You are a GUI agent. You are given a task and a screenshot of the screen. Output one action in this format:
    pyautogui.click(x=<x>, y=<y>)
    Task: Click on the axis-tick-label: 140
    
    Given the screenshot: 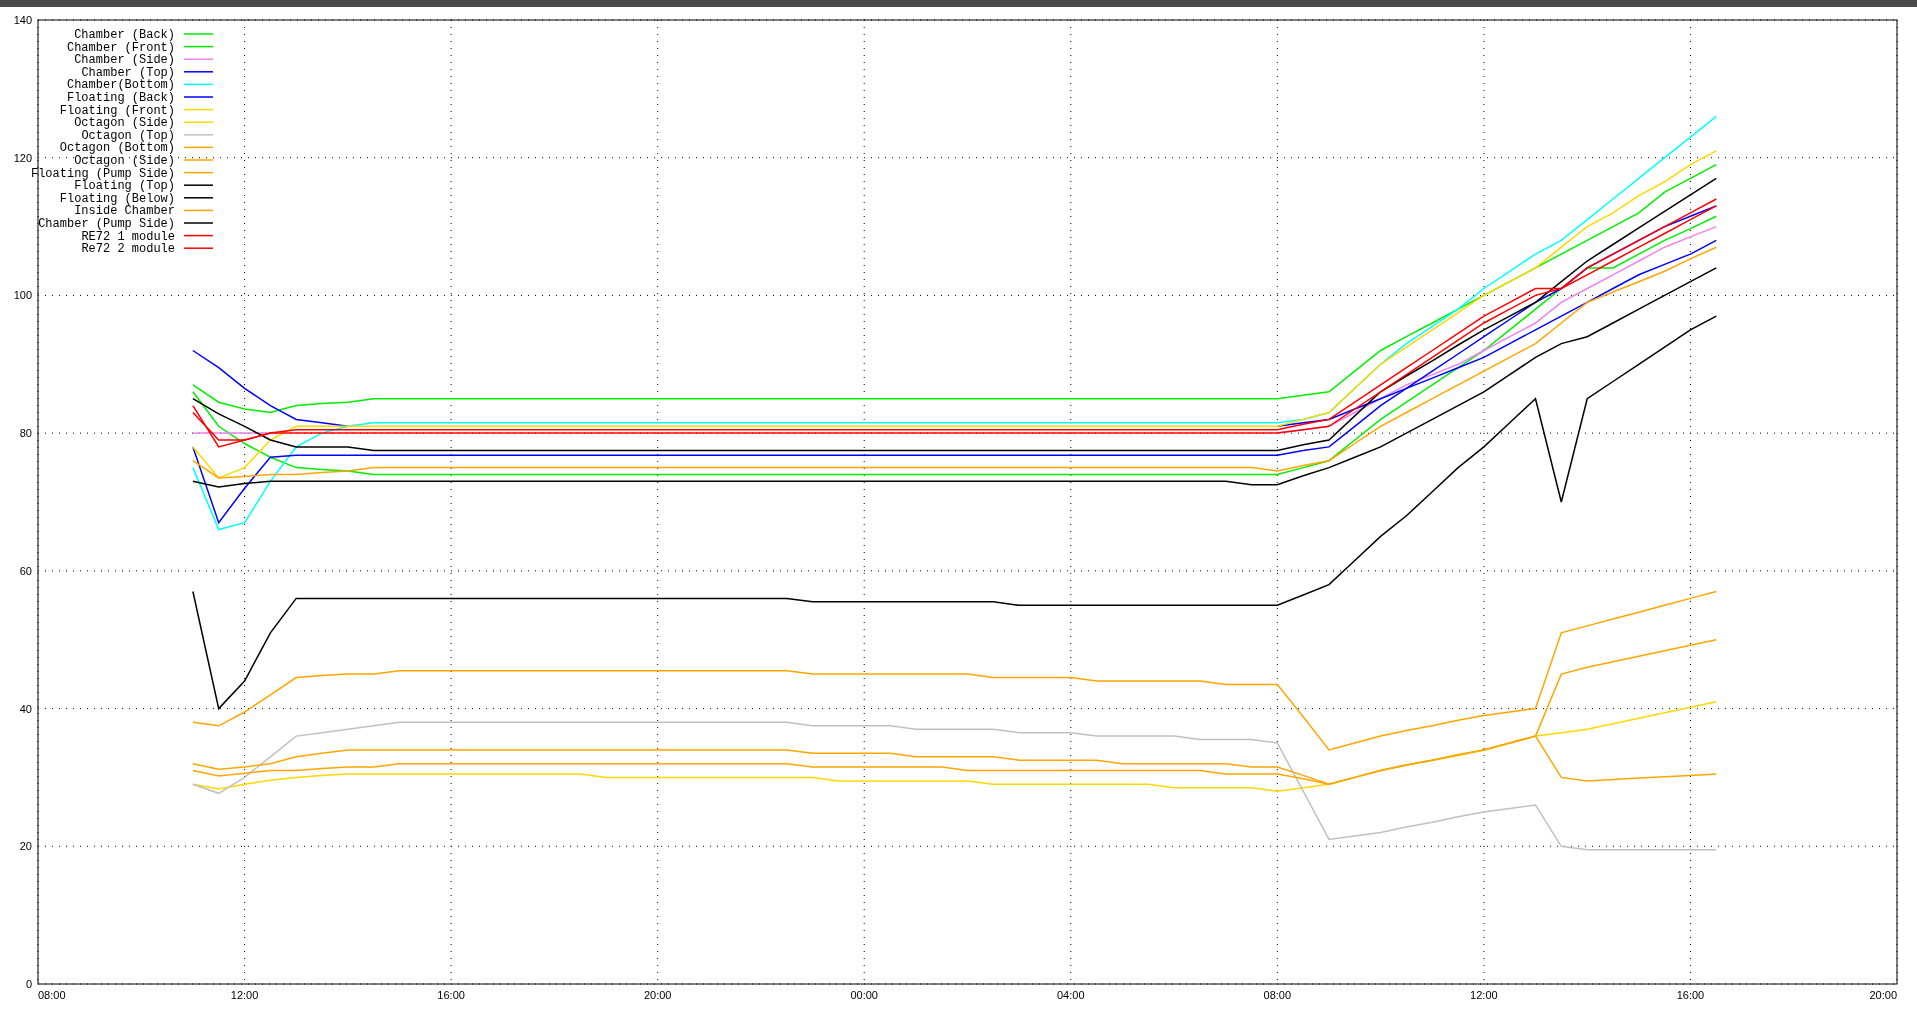 What is the action you would take?
    pyautogui.click(x=22, y=20)
    